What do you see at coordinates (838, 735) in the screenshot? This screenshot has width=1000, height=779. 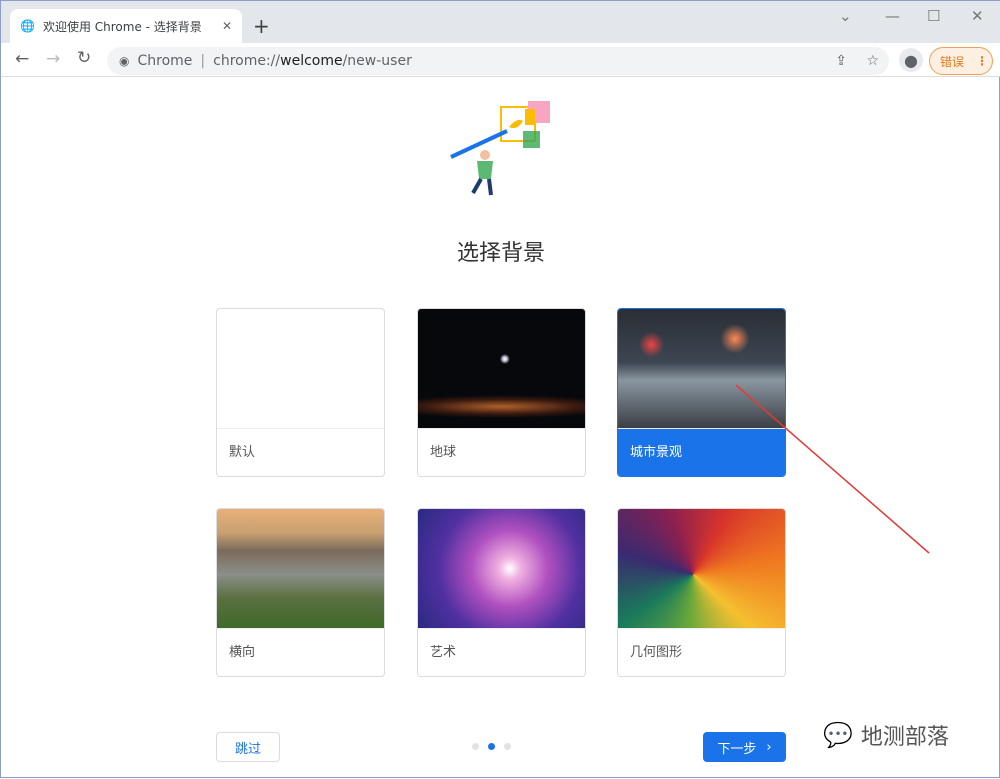 I see `wechat-icon: 💬` at bounding box center [838, 735].